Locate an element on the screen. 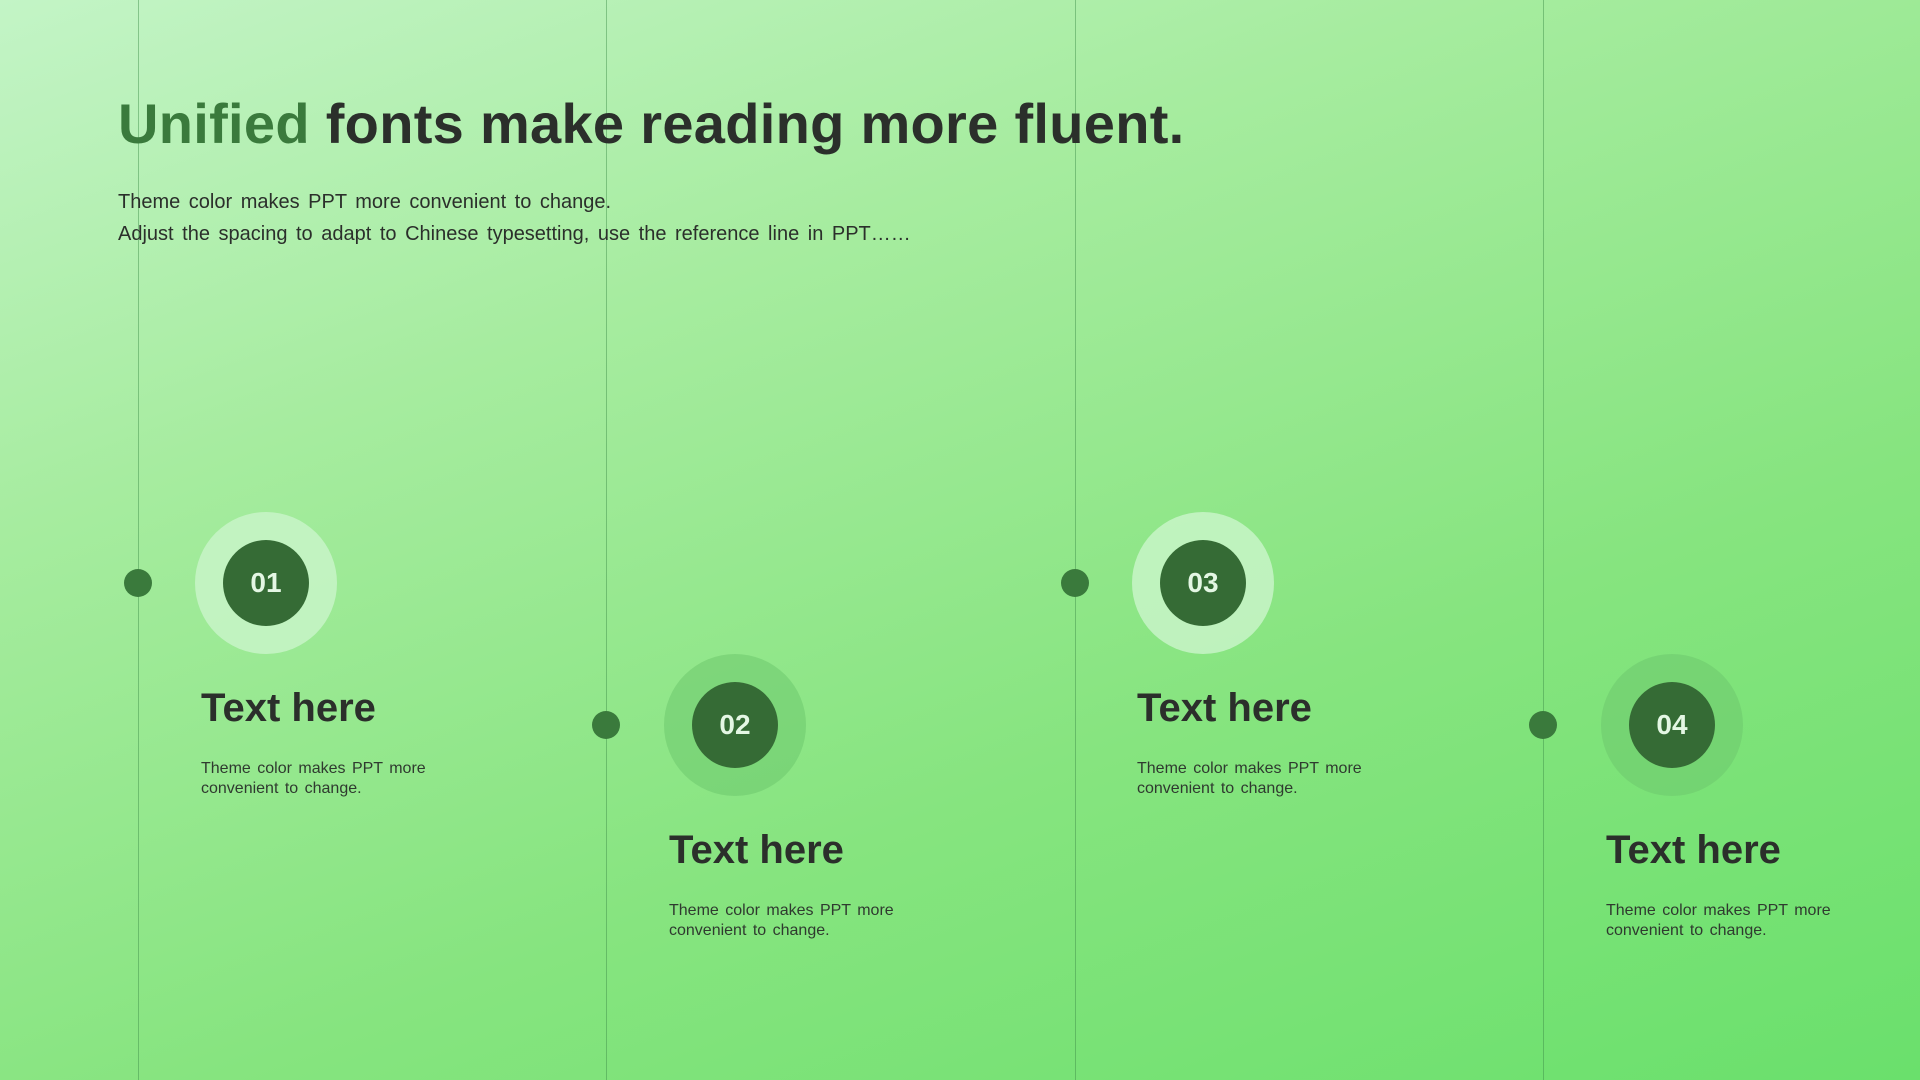 Image resolution: width=1920 pixels, height=1080 pixels. step-3-ring: 03 is located at coordinates (1203, 583).